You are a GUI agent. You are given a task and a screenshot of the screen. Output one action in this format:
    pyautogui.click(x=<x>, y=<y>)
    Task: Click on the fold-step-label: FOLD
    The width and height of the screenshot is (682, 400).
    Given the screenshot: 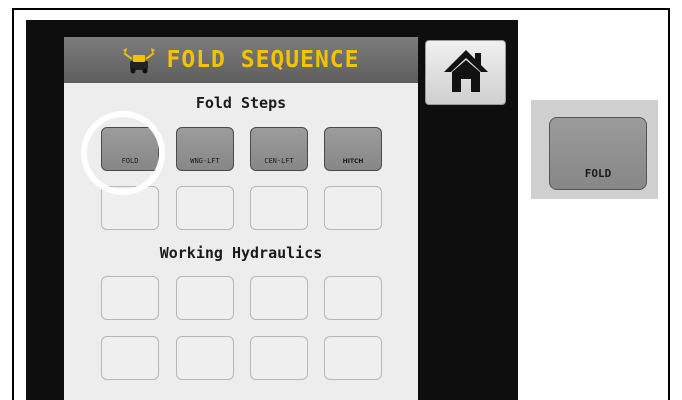 What is the action you would take?
    pyautogui.click(x=130, y=161)
    